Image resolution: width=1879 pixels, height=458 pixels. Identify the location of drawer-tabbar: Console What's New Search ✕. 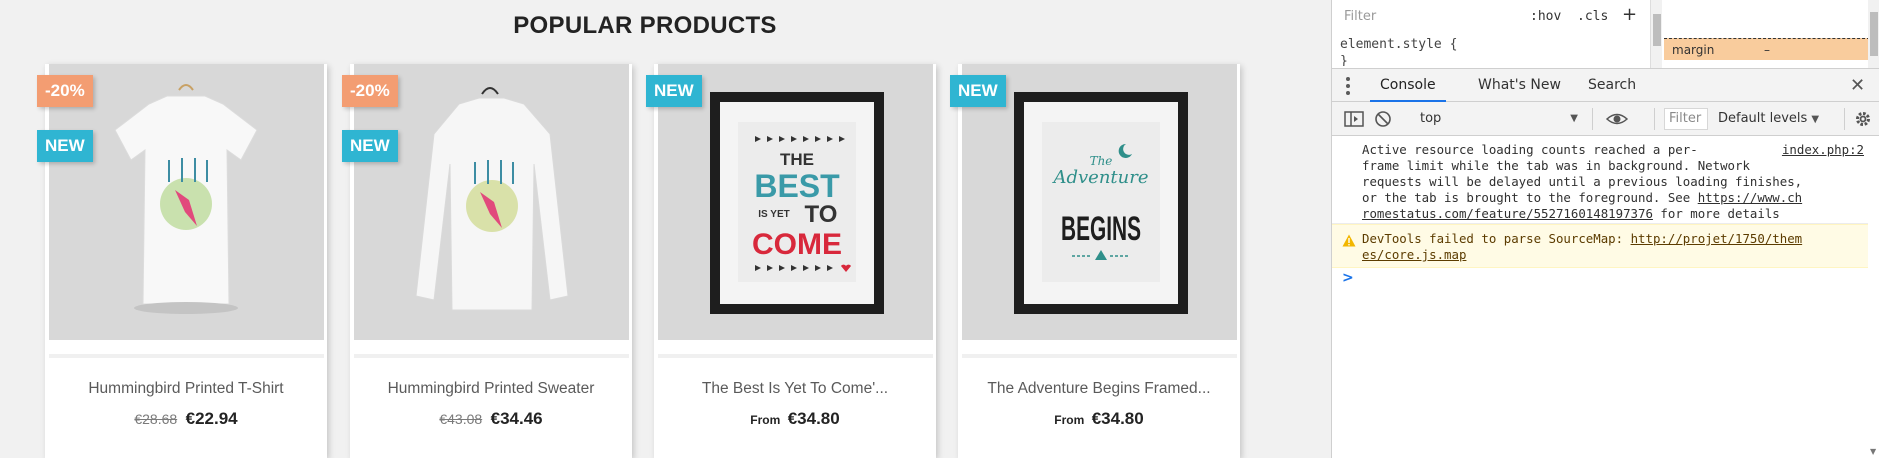
(1605, 85).